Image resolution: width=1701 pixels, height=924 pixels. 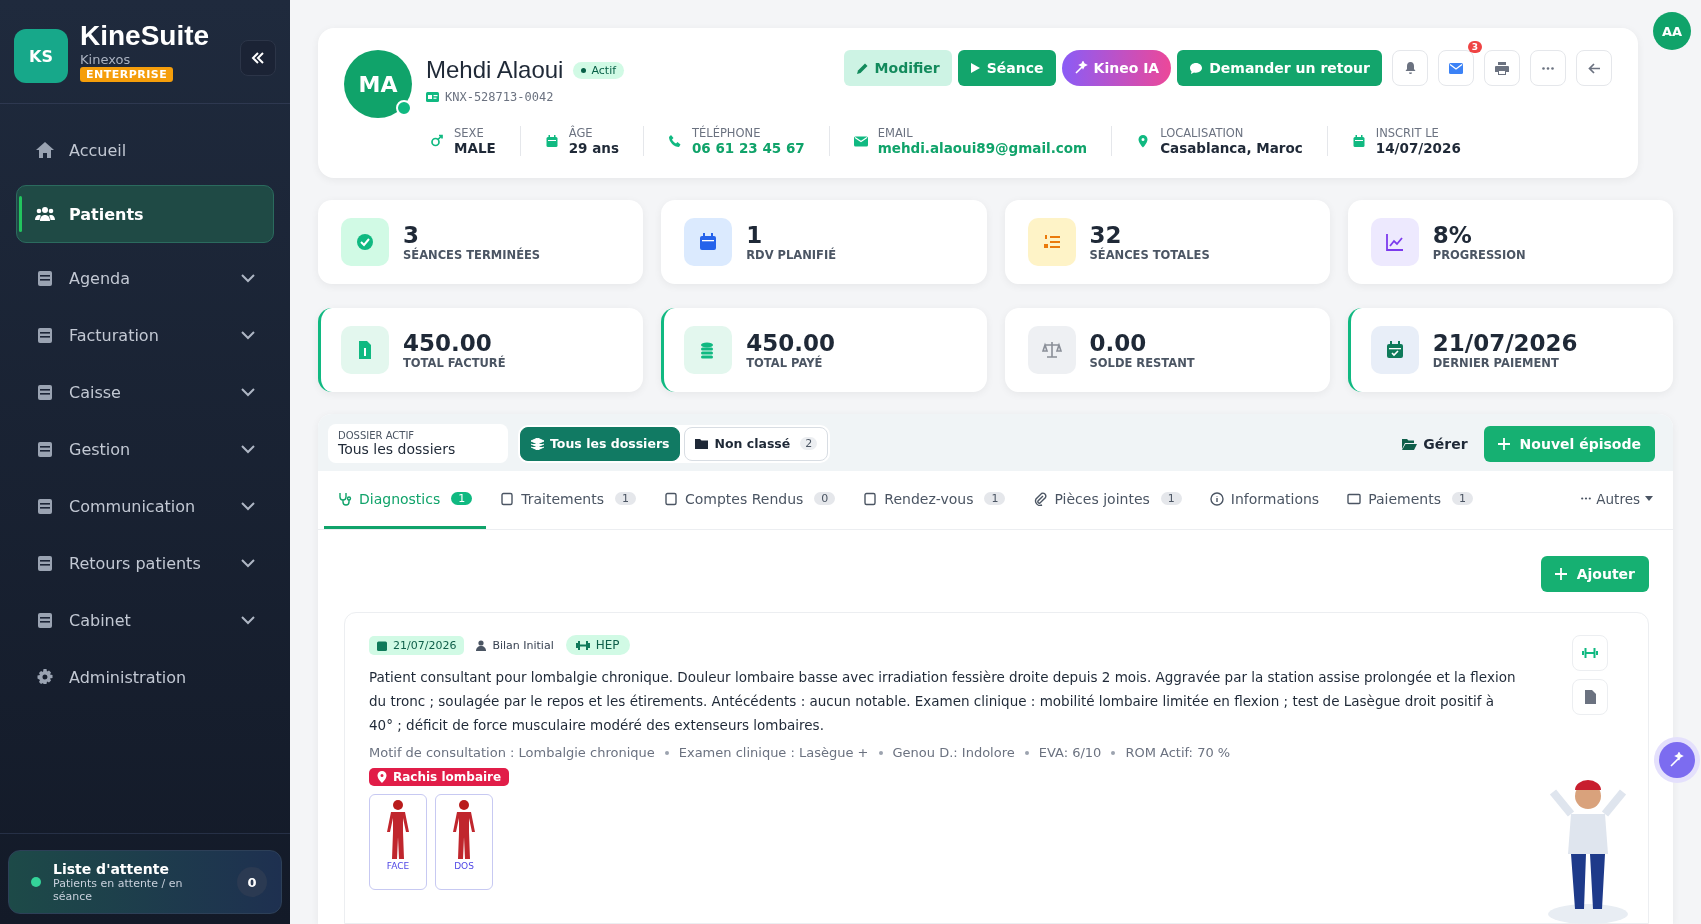 I want to click on pdf-button, so click(x=1590, y=697).